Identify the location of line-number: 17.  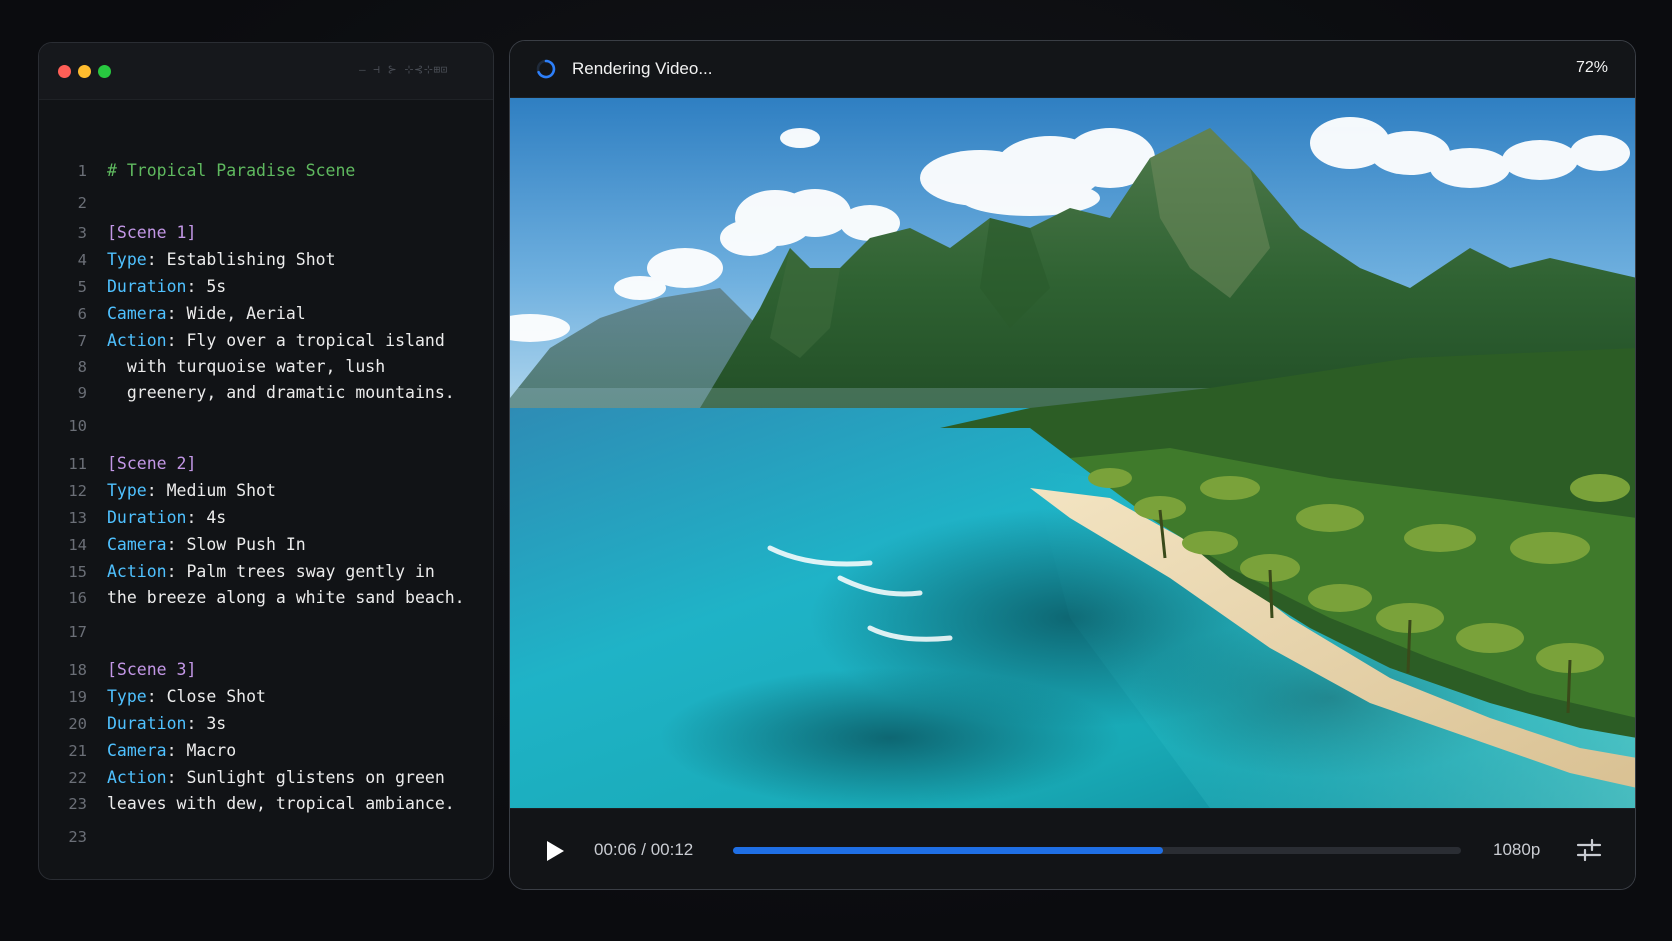
(77, 632).